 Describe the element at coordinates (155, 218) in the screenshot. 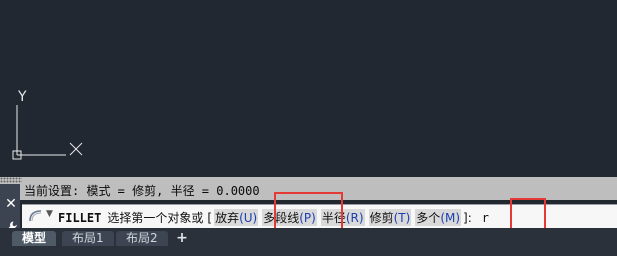

I see `prompt-text: 选择第一个对象或` at that location.